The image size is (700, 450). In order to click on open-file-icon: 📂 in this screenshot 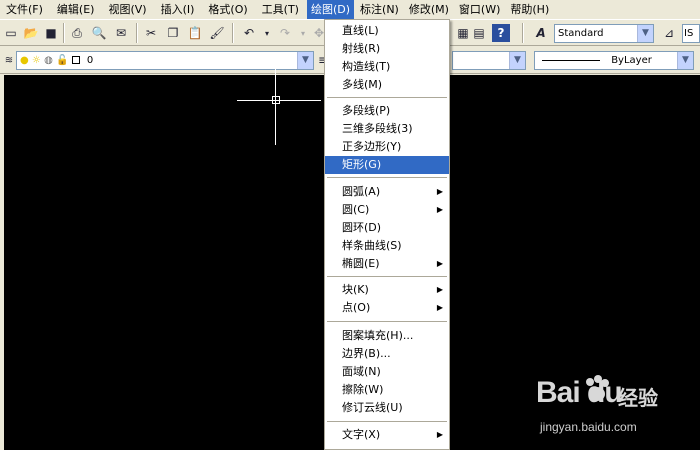, I will do `click(31, 33)`.